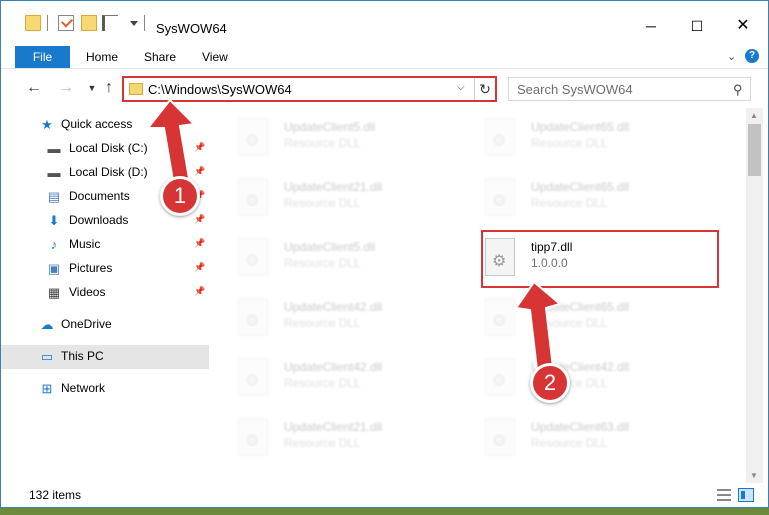 The width and height of the screenshot is (769, 515). Describe the element at coordinates (754, 115) in the screenshot. I see `scroll-up-icon: ▲` at that location.